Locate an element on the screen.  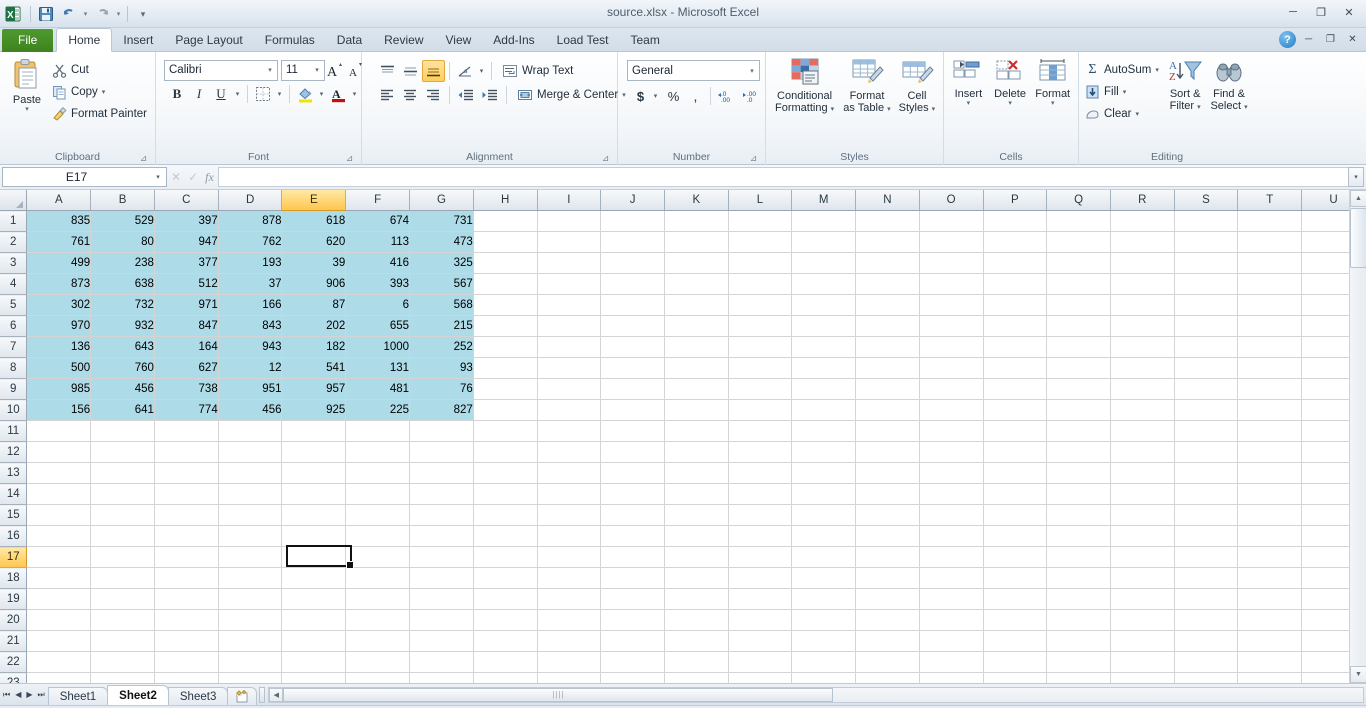
row-header-6: 6 is located at coordinates (14, 326).